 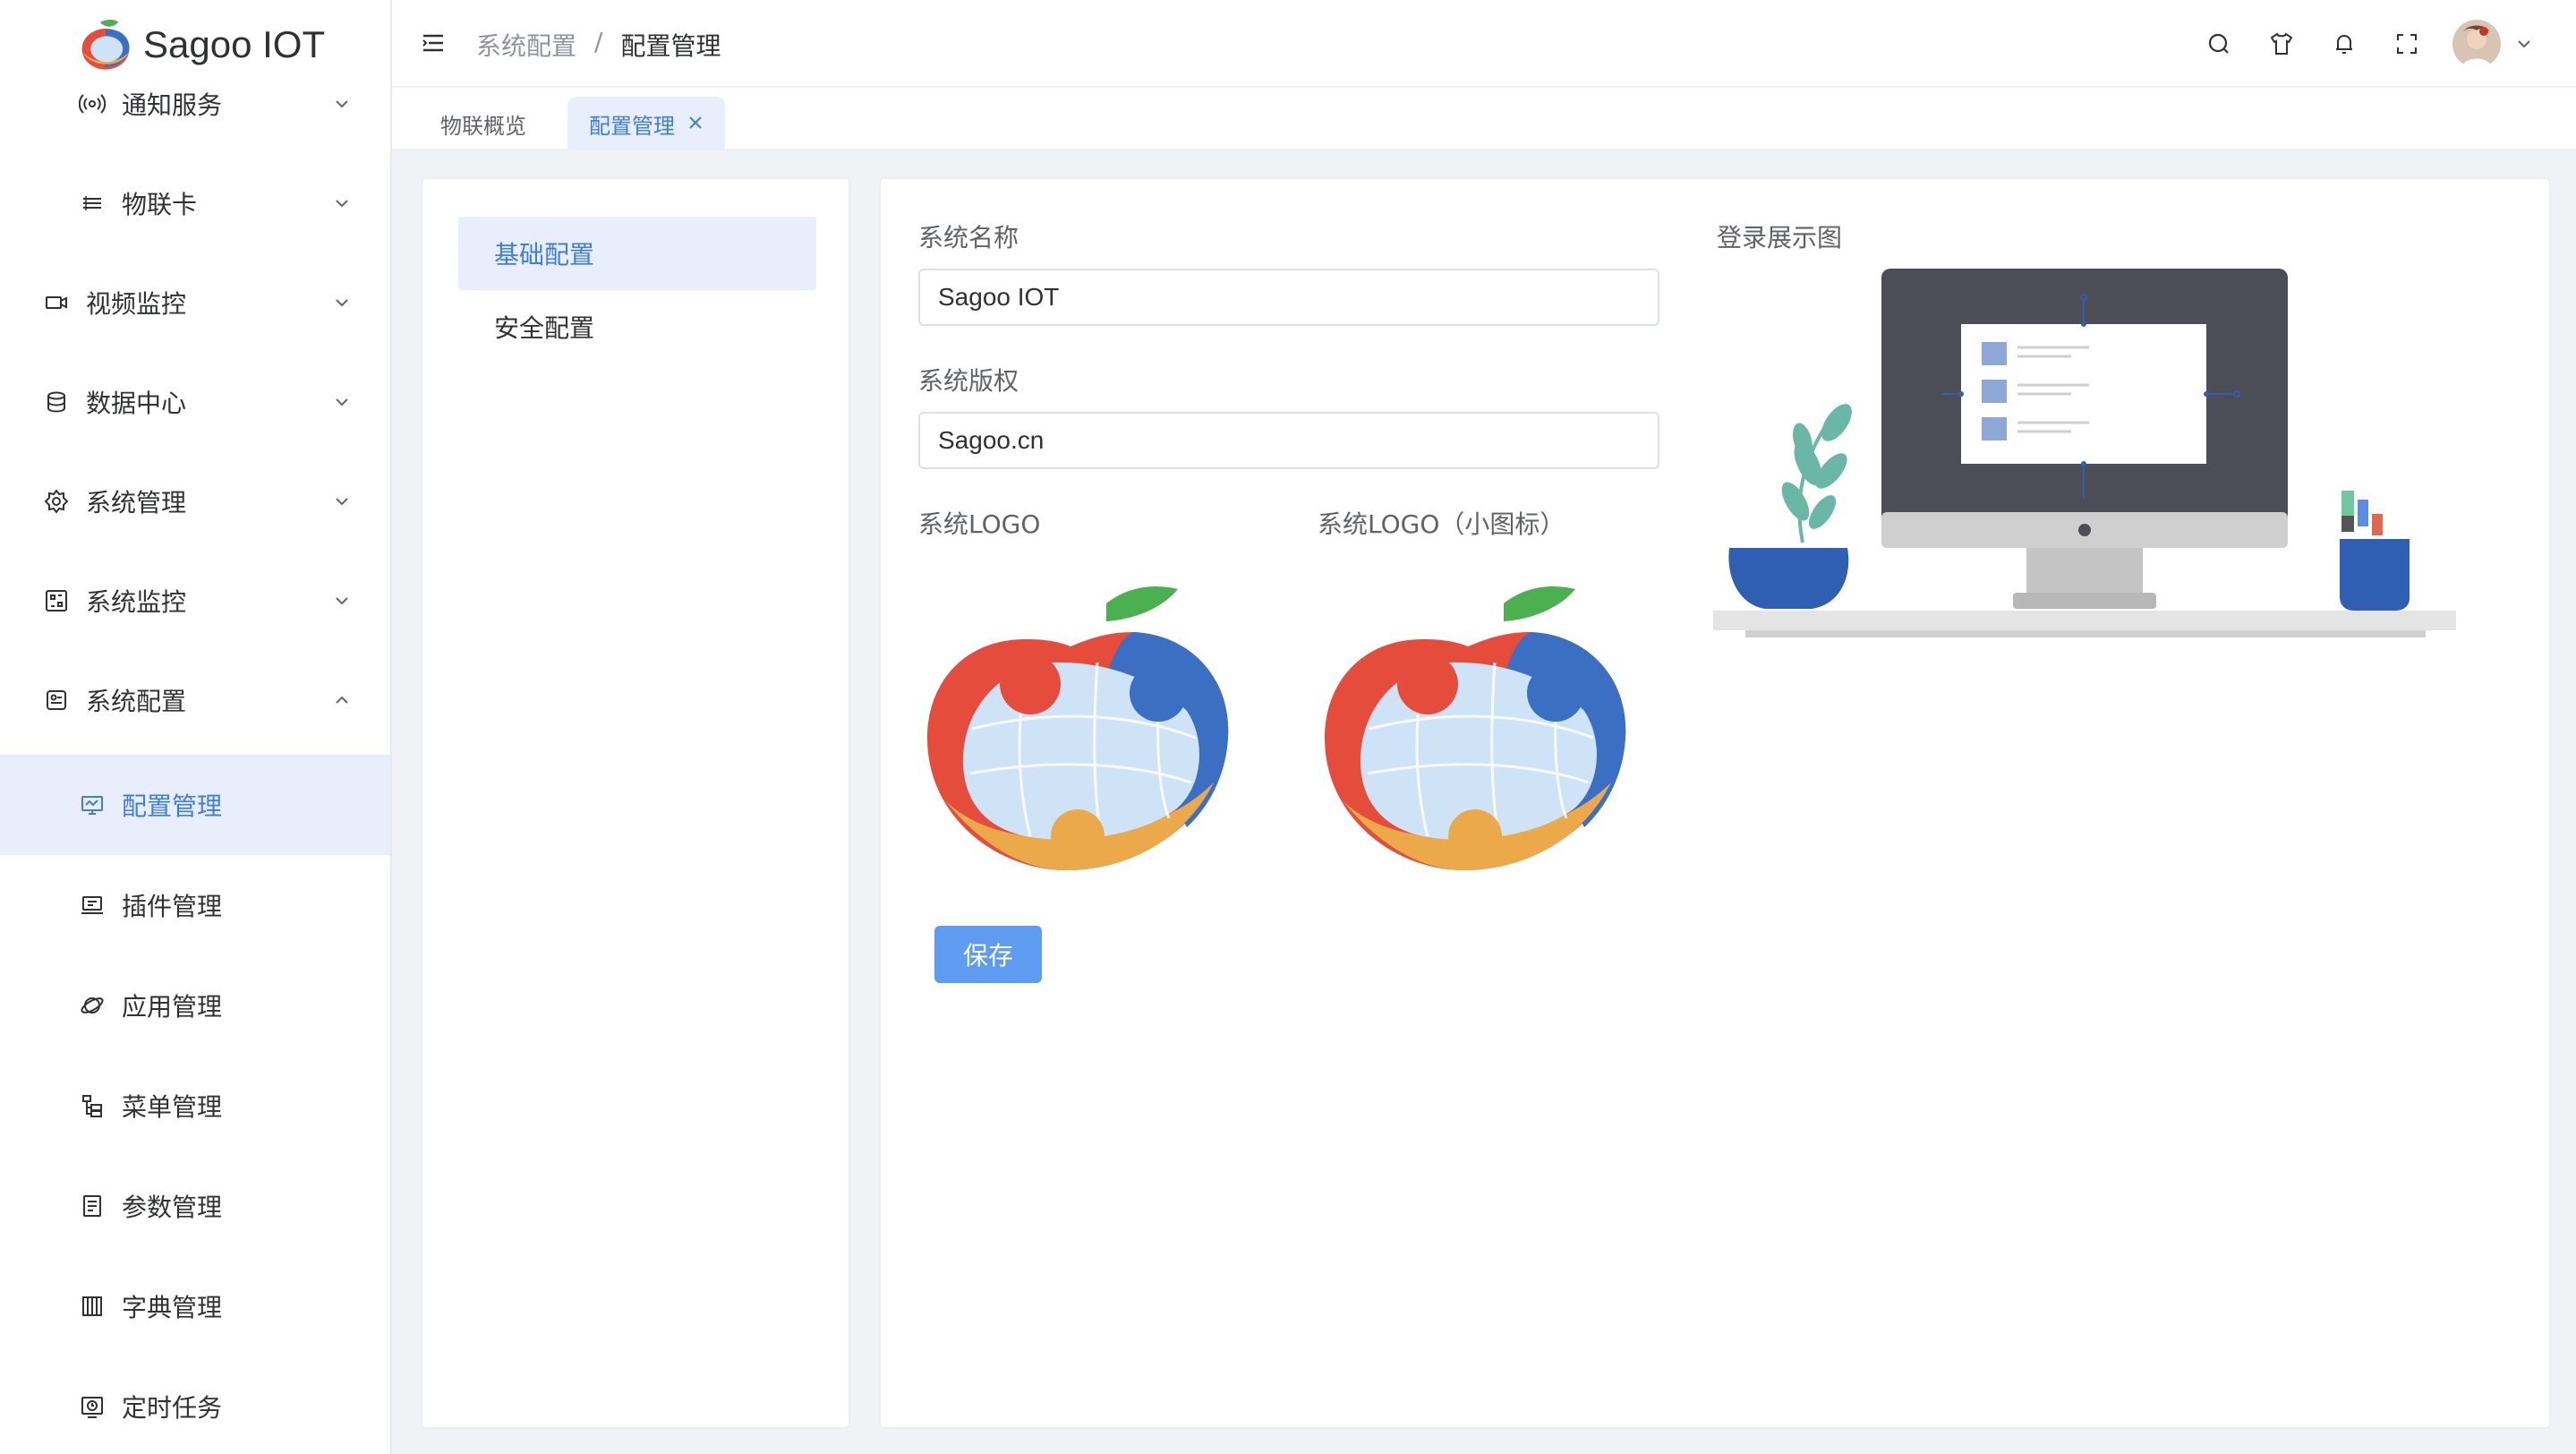 What do you see at coordinates (637, 327) in the screenshot?
I see `config-item-security: 安全配置` at bounding box center [637, 327].